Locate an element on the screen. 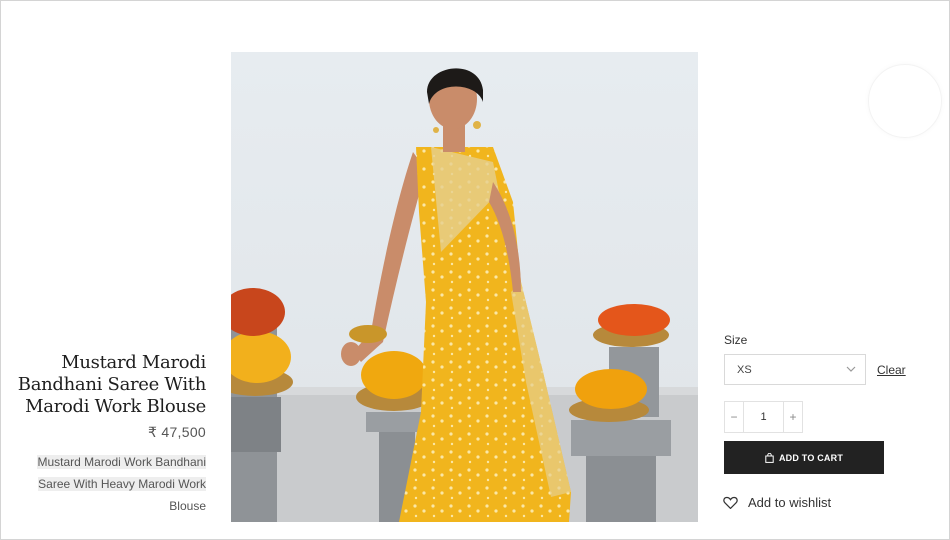 The height and width of the screenshot is (540, 950). product-title-line: Mustard Marodi is located at coordinates (133, 362).